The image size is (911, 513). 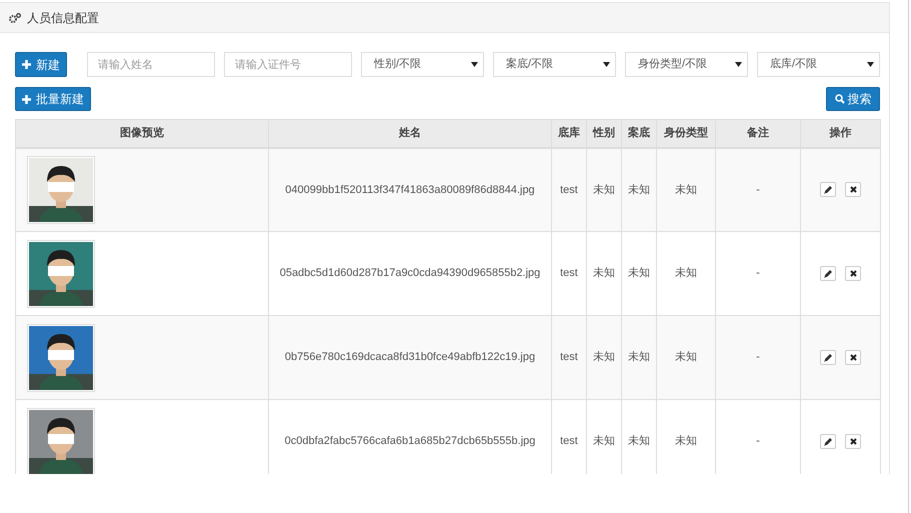 What do you see at coordinates (63, 18) in the screenshot?
I see `panel-title: 人员信息配置` at bounding box center [63, 18].